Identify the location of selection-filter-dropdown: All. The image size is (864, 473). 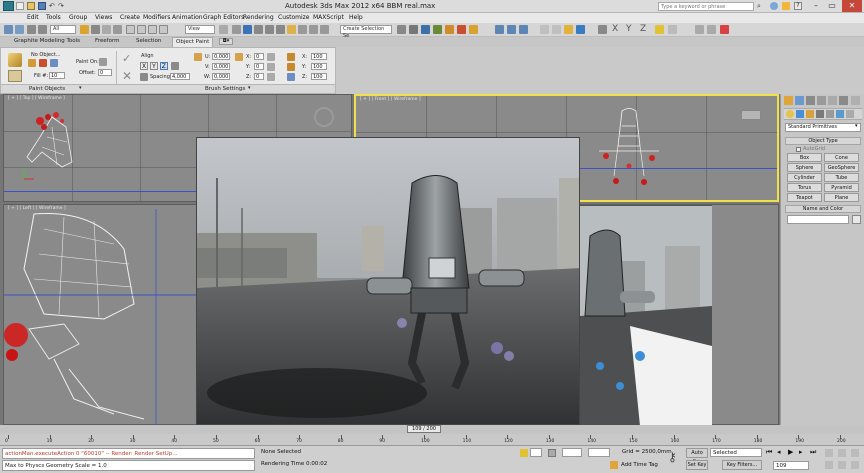
(63, 29).